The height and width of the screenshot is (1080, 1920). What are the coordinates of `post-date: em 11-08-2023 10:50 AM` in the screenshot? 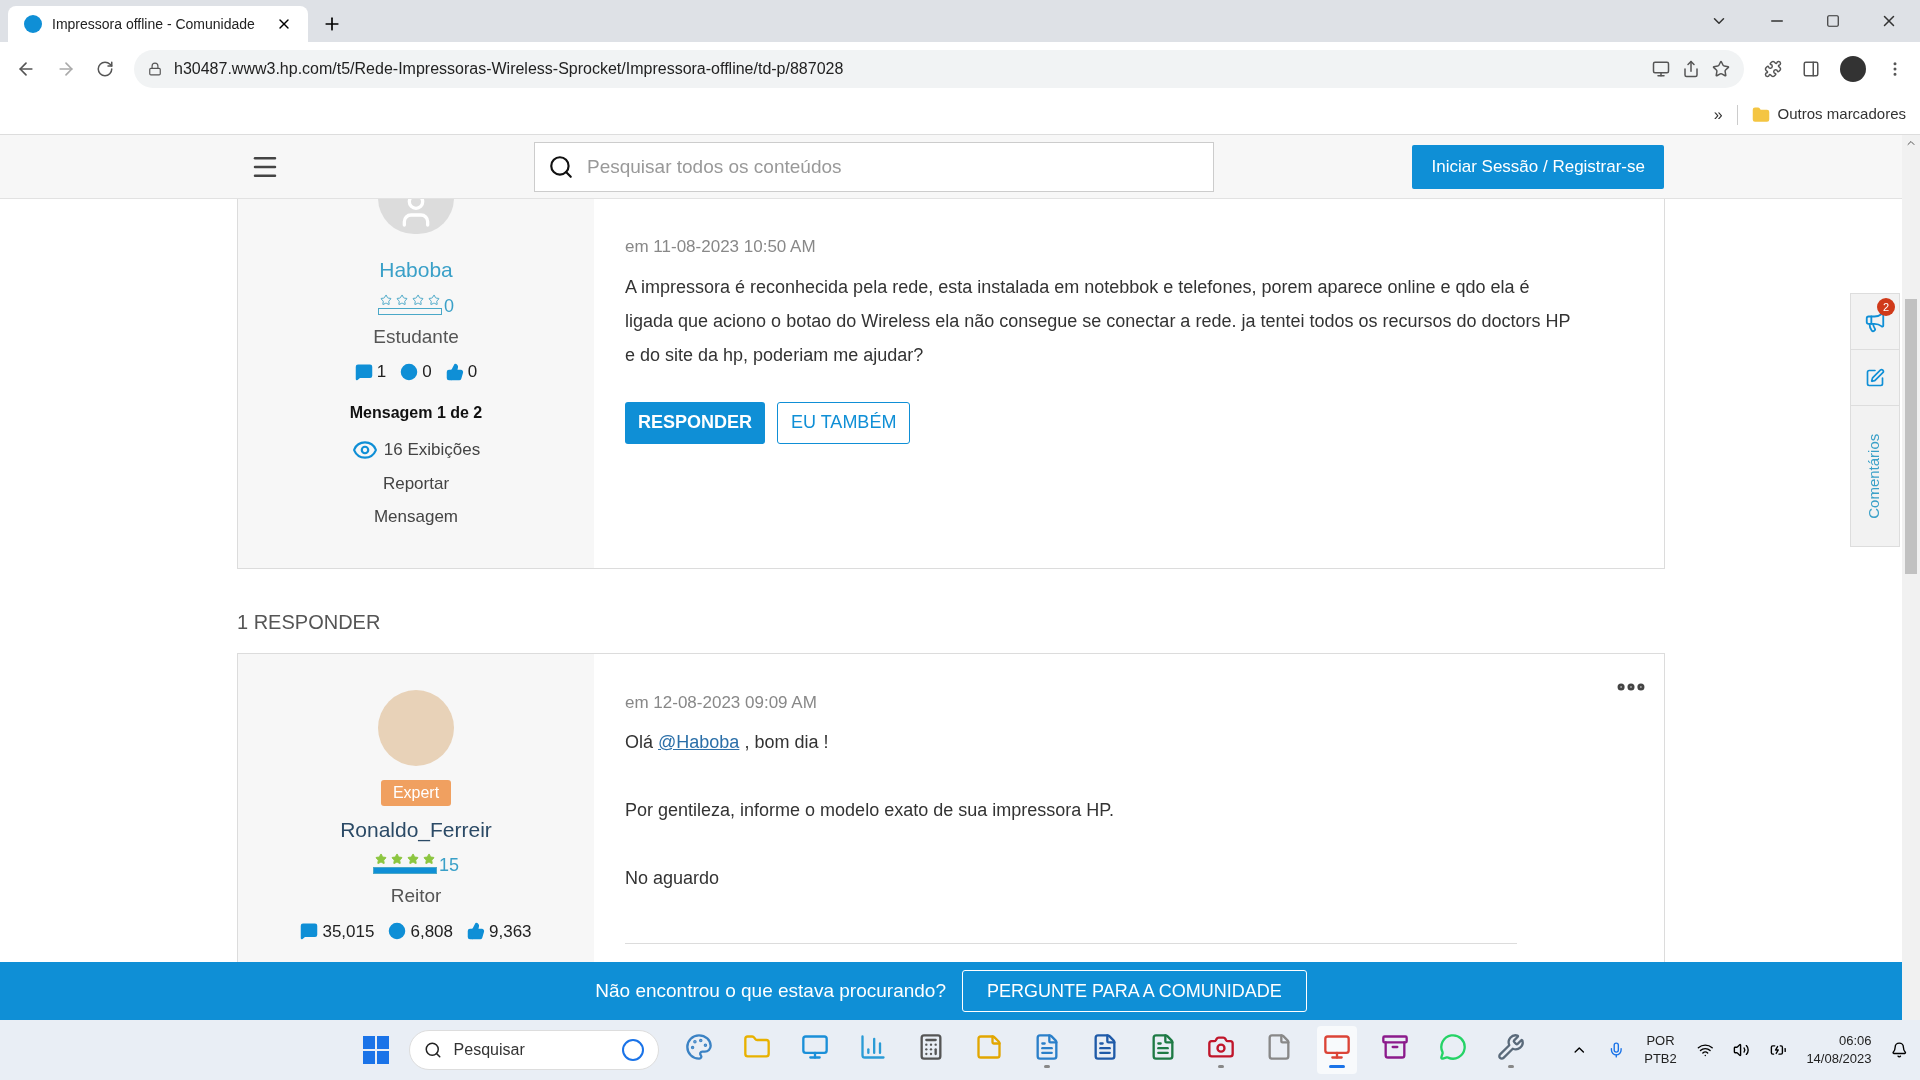 It's located at (720, 247).